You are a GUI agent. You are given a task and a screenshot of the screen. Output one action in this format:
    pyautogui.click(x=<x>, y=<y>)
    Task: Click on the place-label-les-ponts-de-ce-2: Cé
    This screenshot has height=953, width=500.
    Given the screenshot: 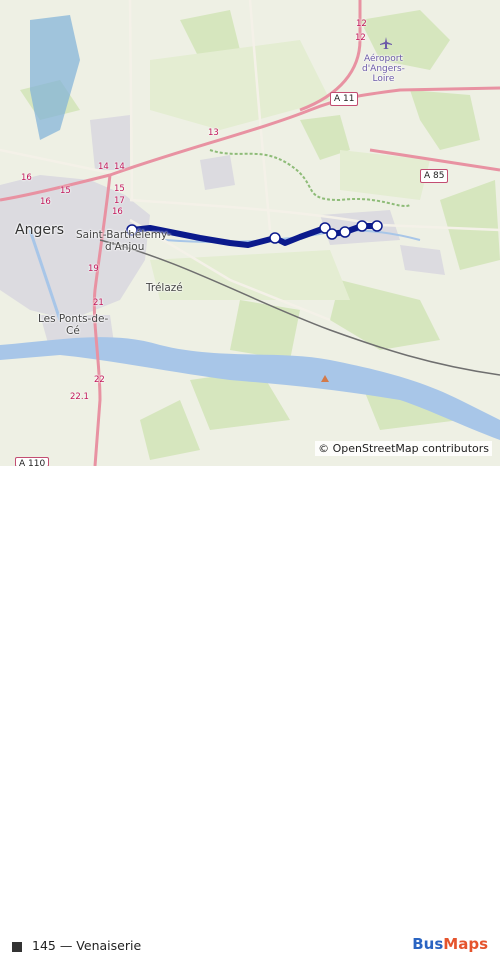 What is the action you would take?
    pyautogui.click(x=73, y=331)
    